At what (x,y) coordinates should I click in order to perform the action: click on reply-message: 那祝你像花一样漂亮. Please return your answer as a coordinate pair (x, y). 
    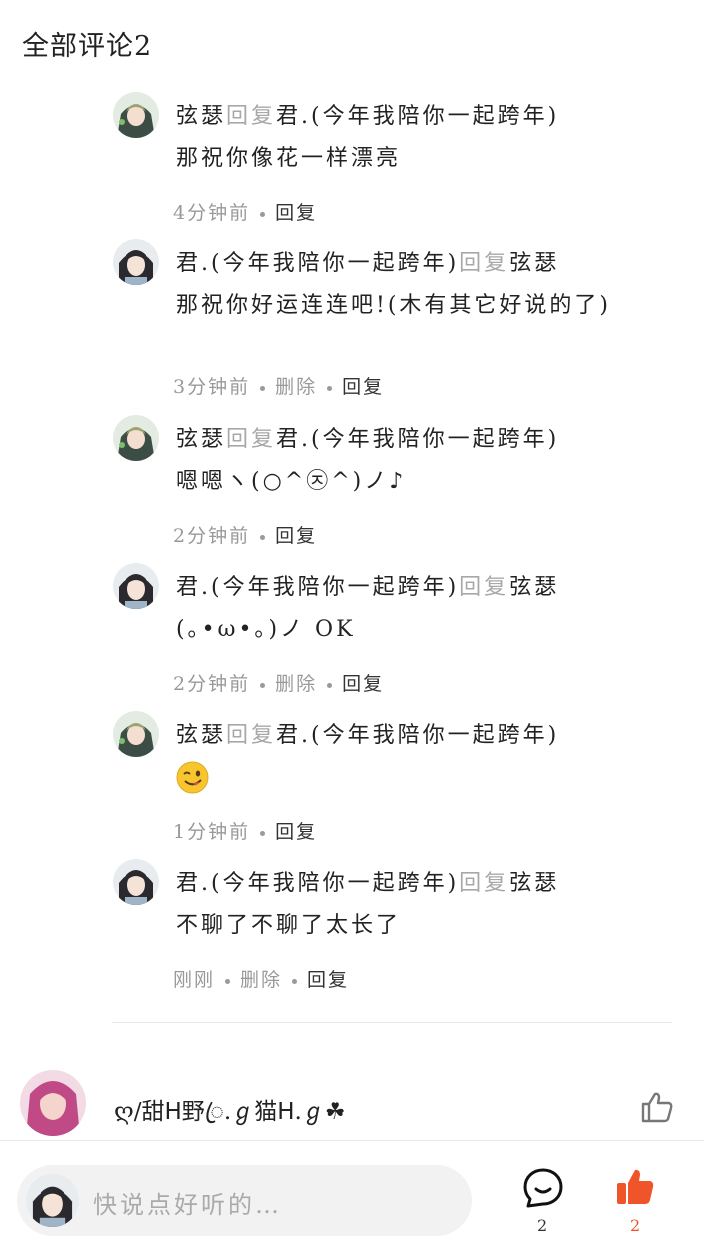
    Looking at the image, I should click on (289, 158).